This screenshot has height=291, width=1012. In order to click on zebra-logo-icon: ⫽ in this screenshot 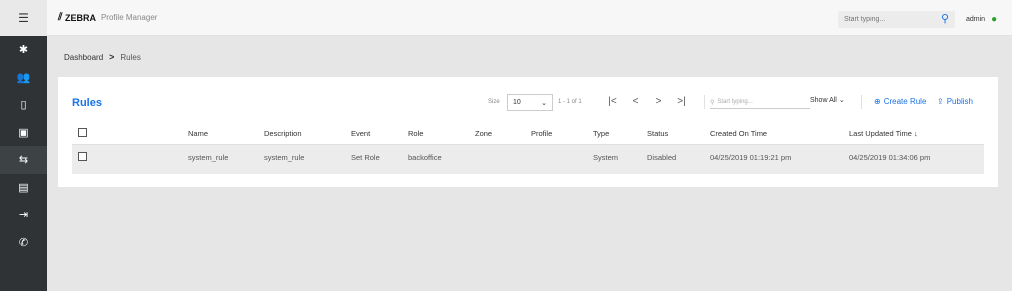, I will do `click(60, 17)`.